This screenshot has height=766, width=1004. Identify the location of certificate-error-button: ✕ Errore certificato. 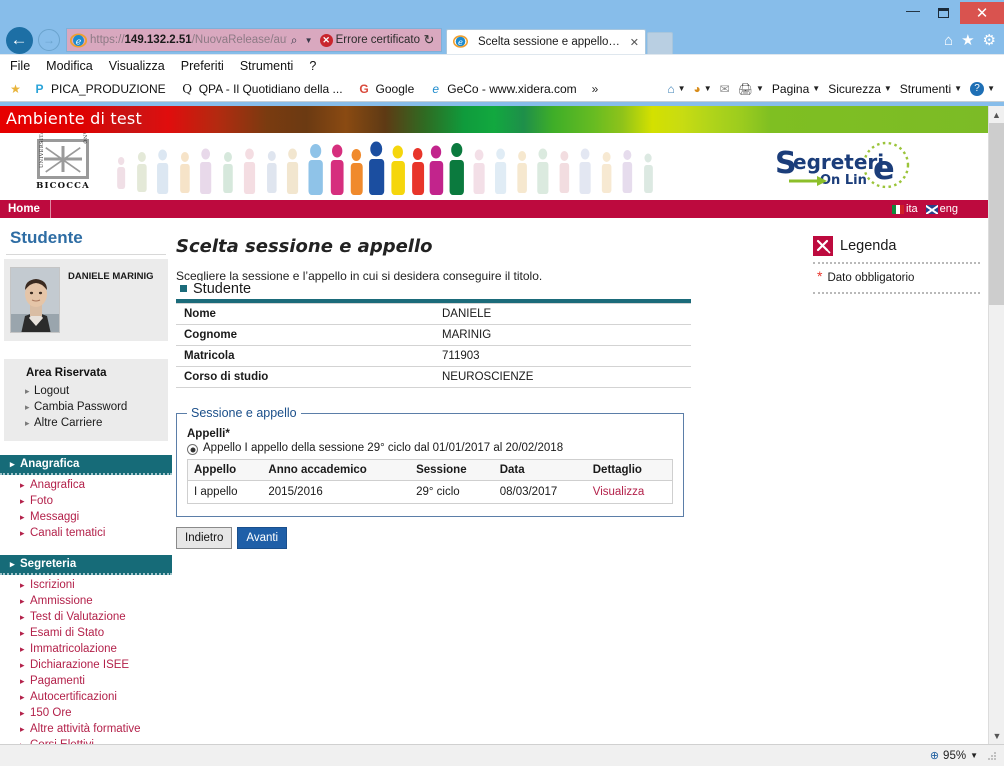
(367, 40).